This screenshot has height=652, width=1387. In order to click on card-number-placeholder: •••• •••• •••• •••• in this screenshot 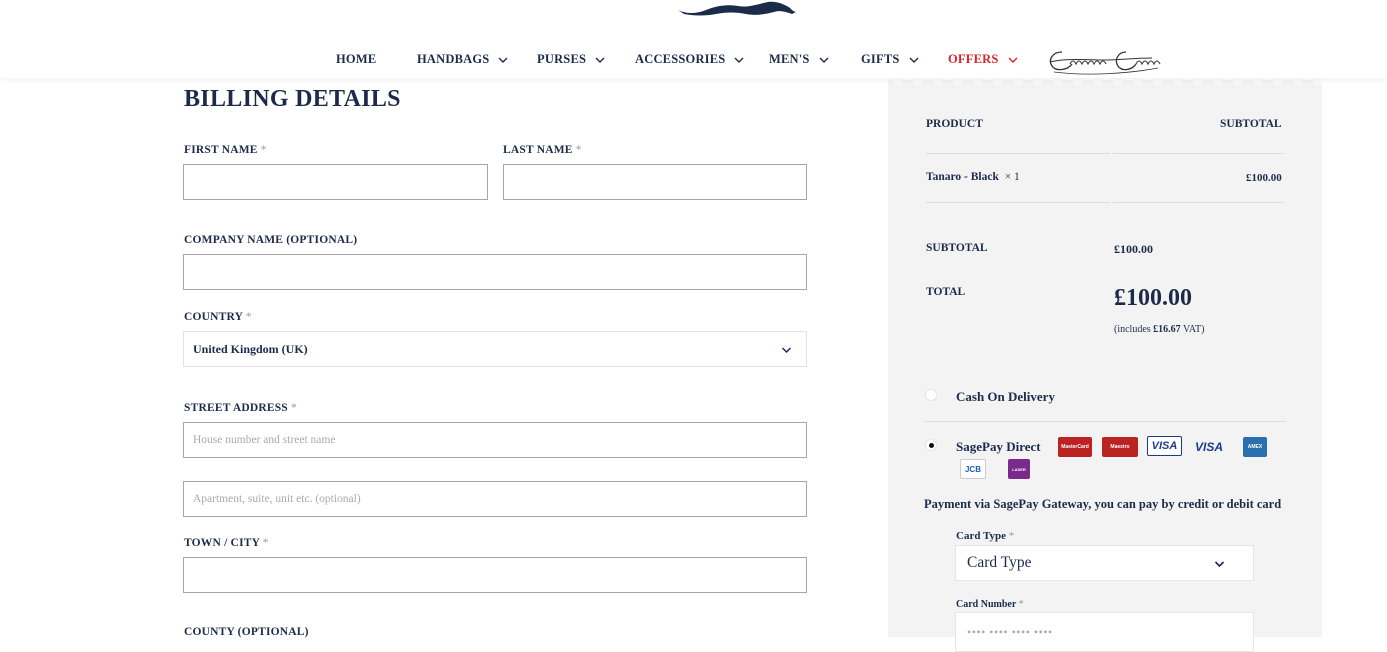, I will do `click(1010, 631)`.